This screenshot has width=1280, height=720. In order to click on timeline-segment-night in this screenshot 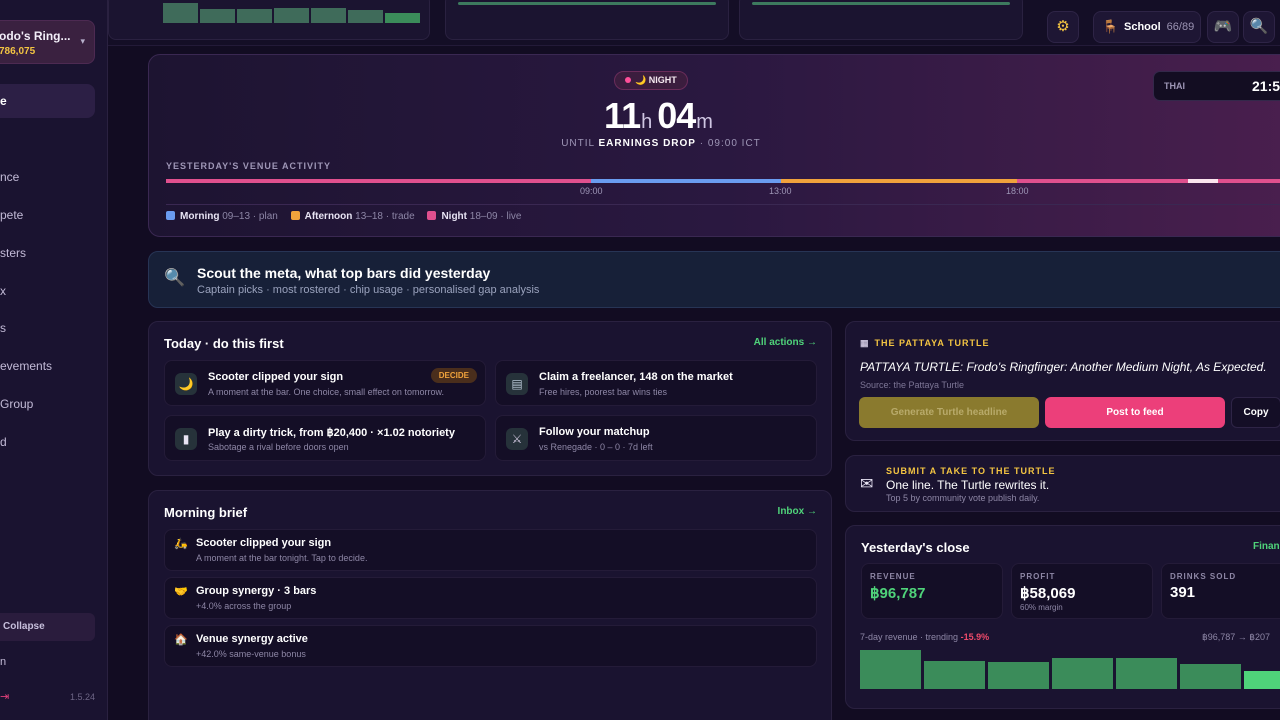, I will do `click(378, 181)`.